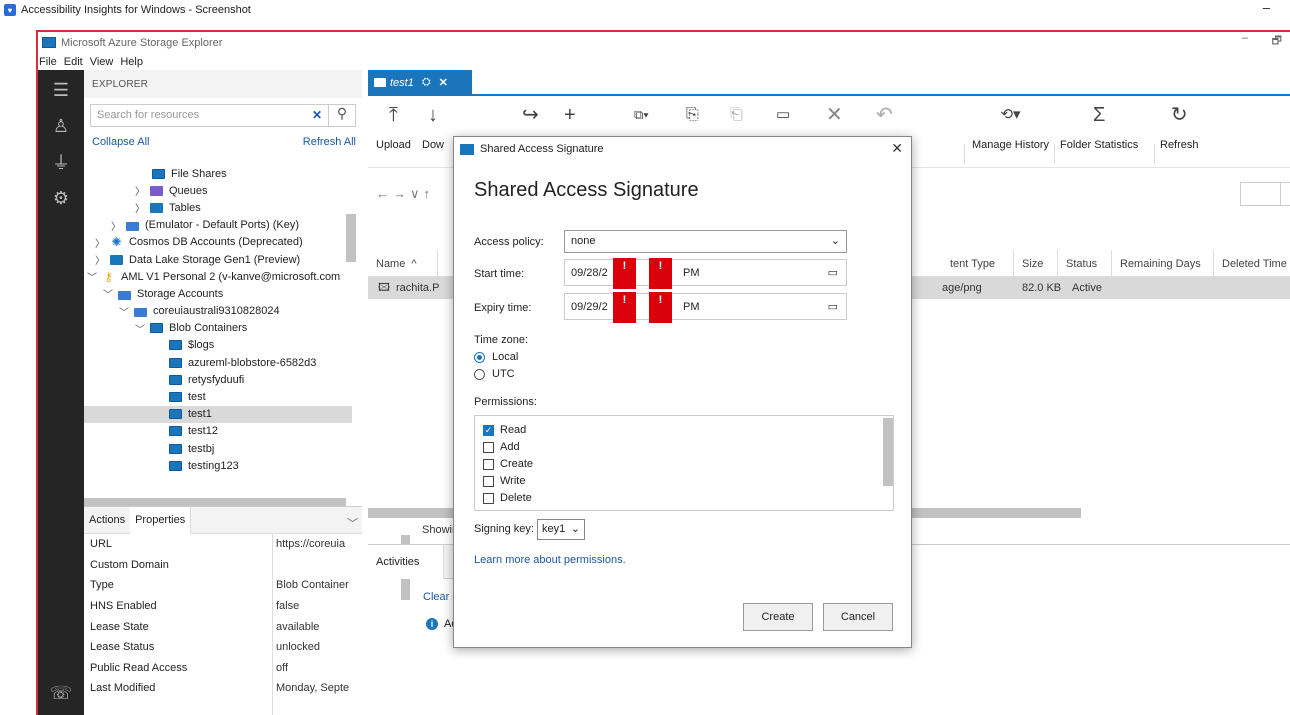  I want to click on tree-vertical-scrollbar, so click(351, 238).